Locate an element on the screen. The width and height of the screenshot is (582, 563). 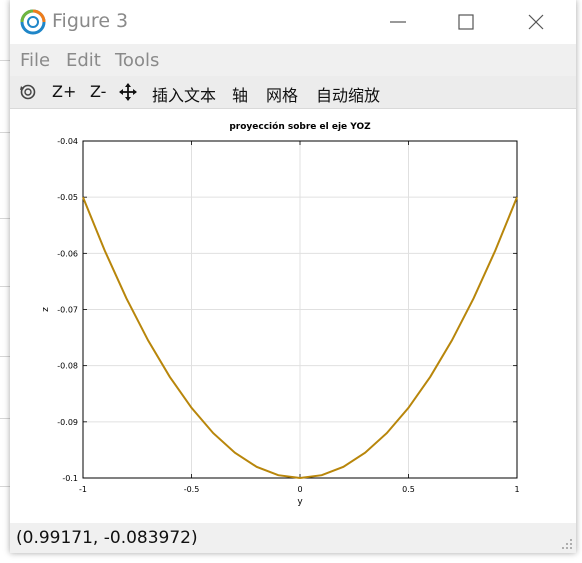
title-bar: Figure 3 is located at coordinates (293, 22).